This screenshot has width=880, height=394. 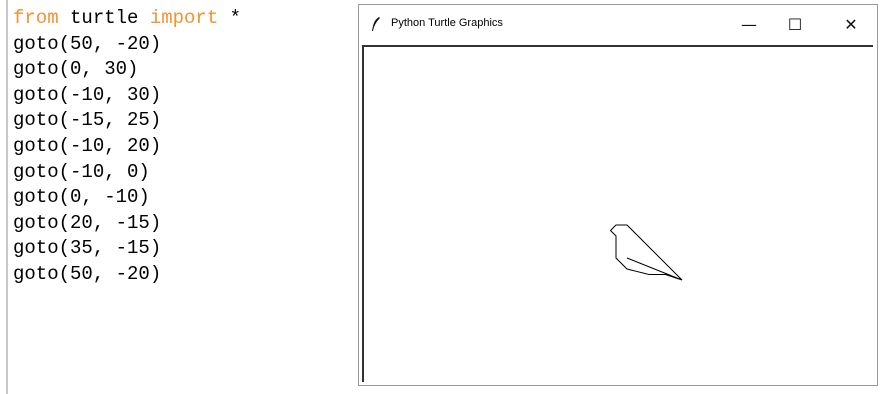 What do you see at coordinates (618, 23) in the screenshot?
I see `title-bar: Python Turtle Graphics — ☐ ✕` at bounding box center [618, 23].